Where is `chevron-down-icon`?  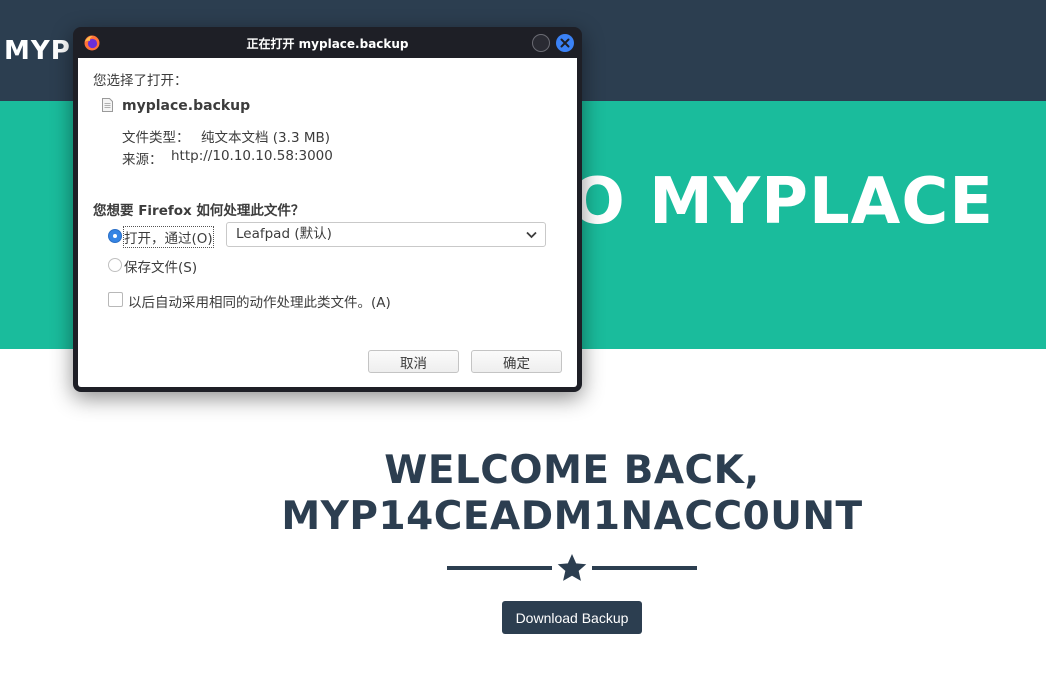 chevron-down-icon is located at coordinates (531, 235).